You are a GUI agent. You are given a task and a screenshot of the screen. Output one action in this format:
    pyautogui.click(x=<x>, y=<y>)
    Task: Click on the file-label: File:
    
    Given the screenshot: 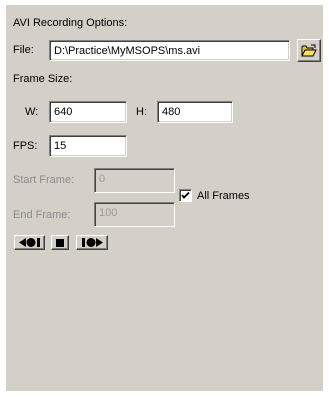 What is the action you would take?
    pyautogui.click(x=23, y=50)
    